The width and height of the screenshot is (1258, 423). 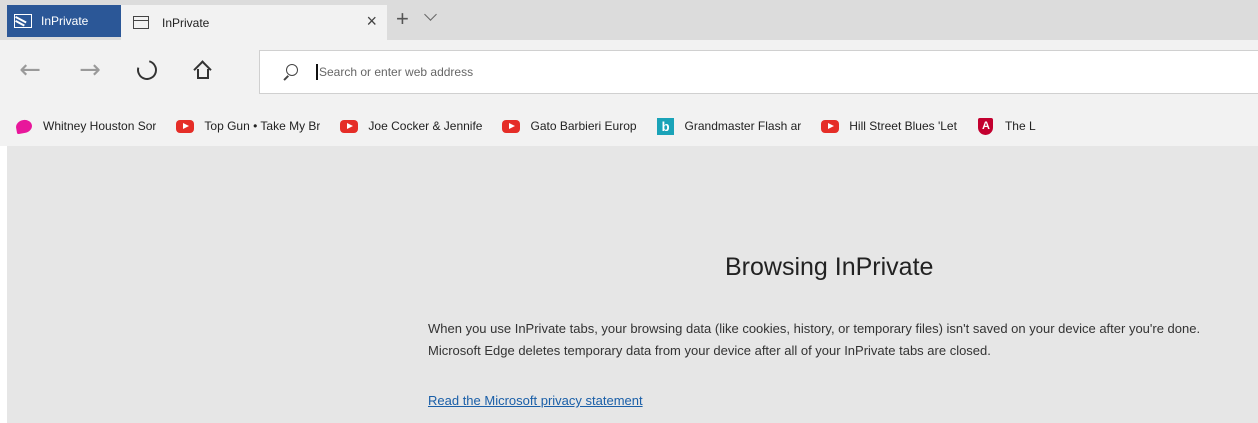 What do you see at coordinates (535, 400) in the screenshot?
I see `privacy-statement-link: Read the Microsoft privacy statement` at bounding box center [535, 400].